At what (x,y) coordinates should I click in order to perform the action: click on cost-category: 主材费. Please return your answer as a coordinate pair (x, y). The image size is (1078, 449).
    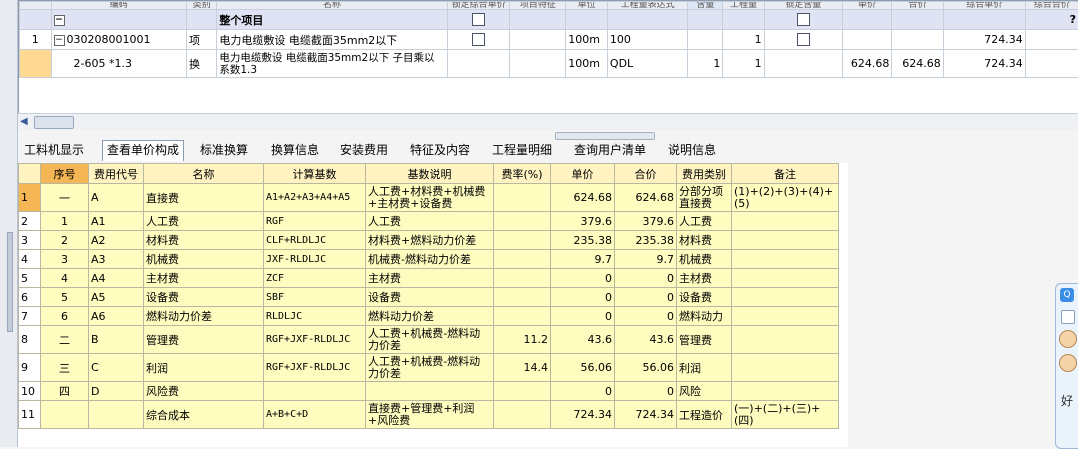
    Looking at the image, I should click on (704, 278).